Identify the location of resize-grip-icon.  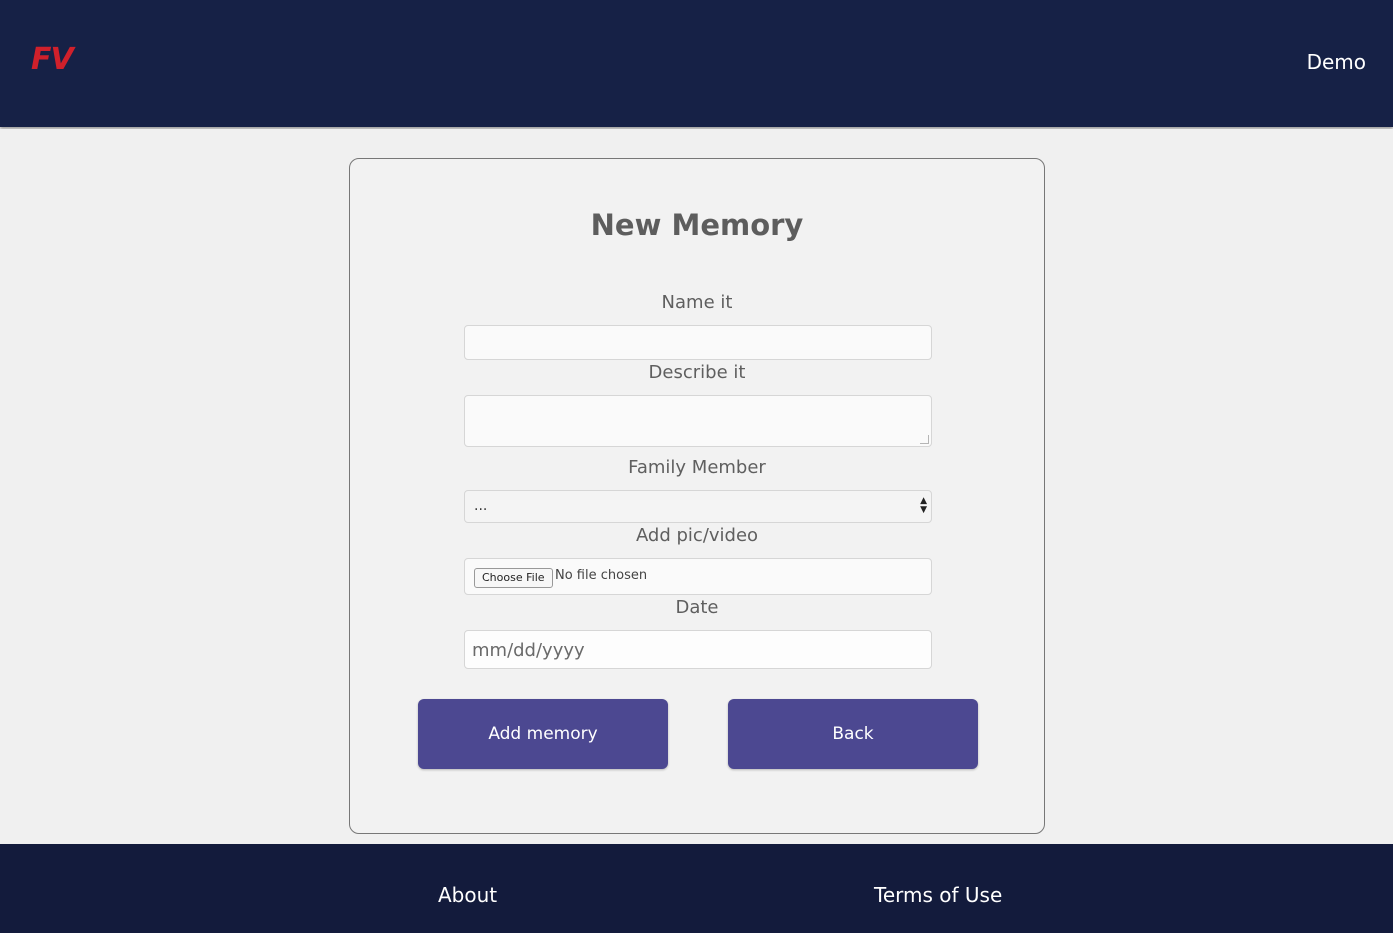
(924, 439).